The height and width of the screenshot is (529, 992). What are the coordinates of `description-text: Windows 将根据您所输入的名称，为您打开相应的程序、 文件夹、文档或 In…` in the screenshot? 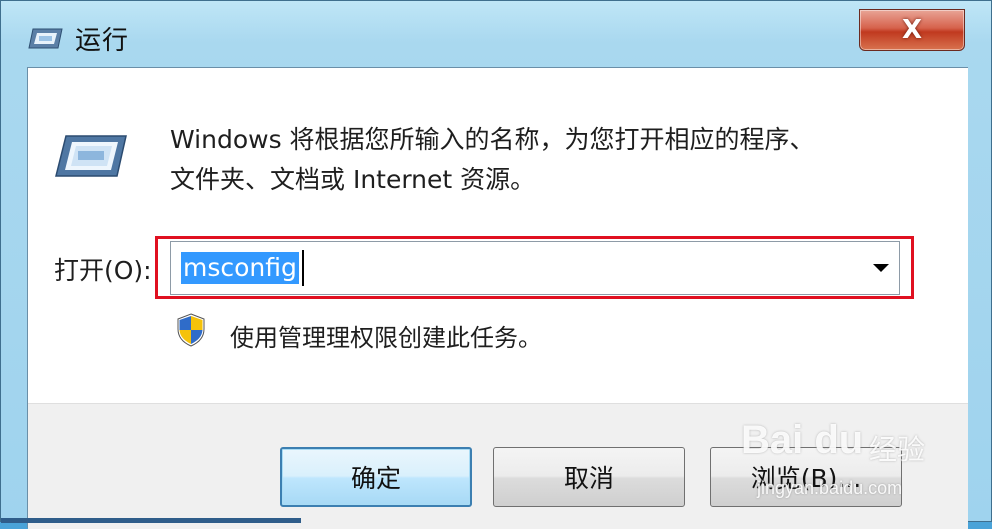 It's located at (555, 160).